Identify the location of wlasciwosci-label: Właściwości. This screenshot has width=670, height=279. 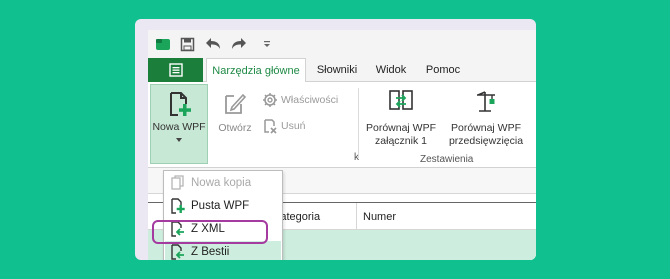
(310, 100).